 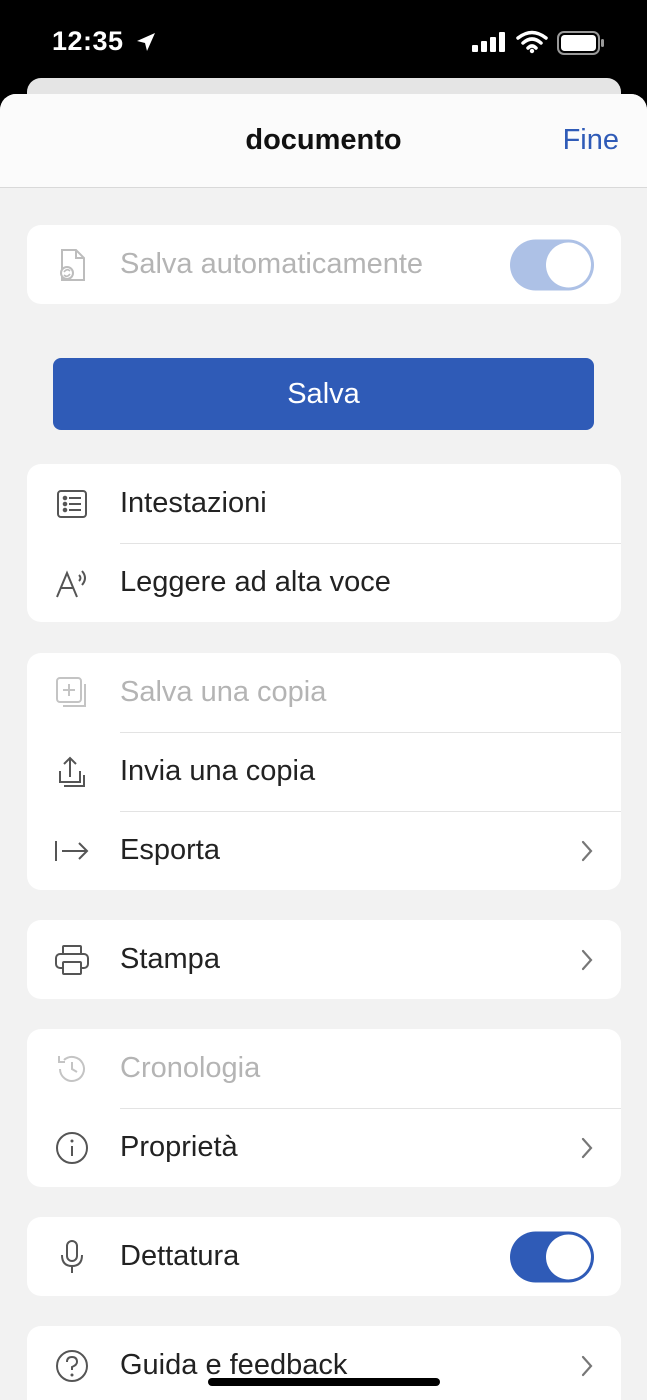 I want to click on dictation-group: Dettatura, so click(x=324, y=1256).